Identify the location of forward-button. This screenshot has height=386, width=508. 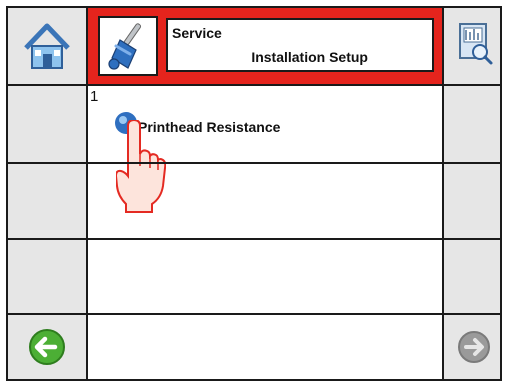
(472, 346).